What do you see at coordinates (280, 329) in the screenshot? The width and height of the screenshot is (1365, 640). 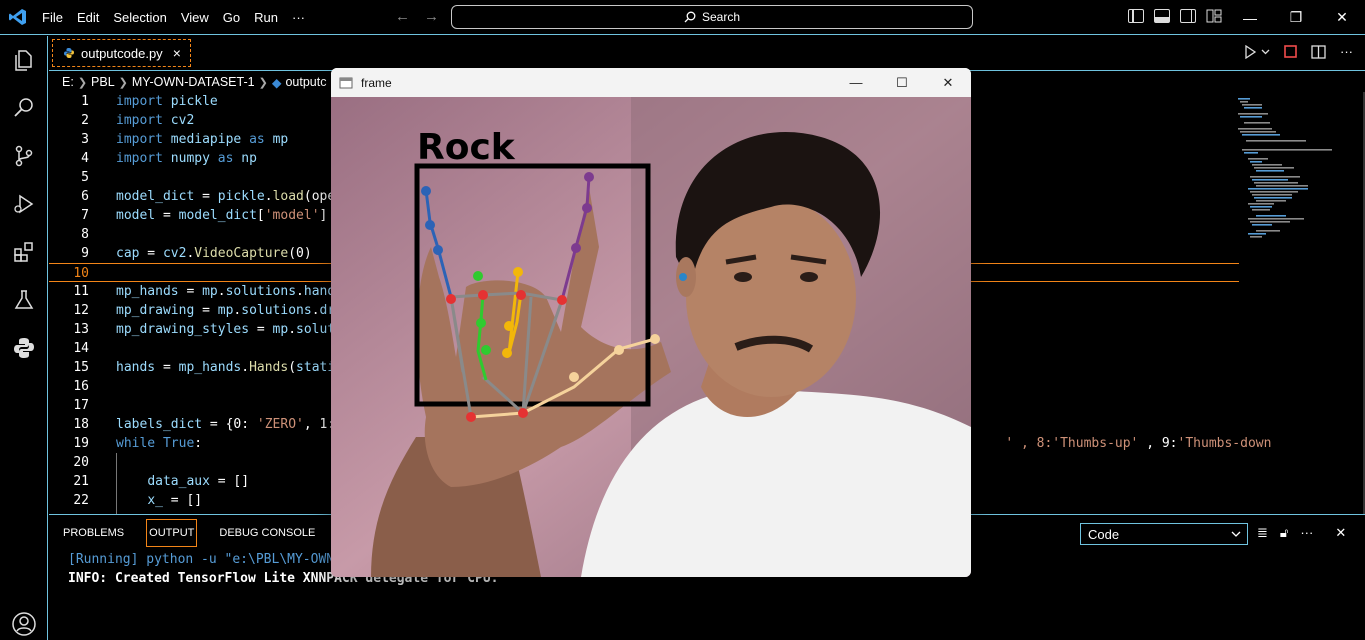 I see `code-token: mp` at bounding box center [280, 329].